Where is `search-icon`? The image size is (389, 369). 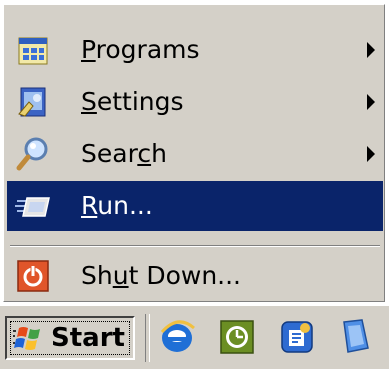
search-icon is located at coordinates (32, 154).